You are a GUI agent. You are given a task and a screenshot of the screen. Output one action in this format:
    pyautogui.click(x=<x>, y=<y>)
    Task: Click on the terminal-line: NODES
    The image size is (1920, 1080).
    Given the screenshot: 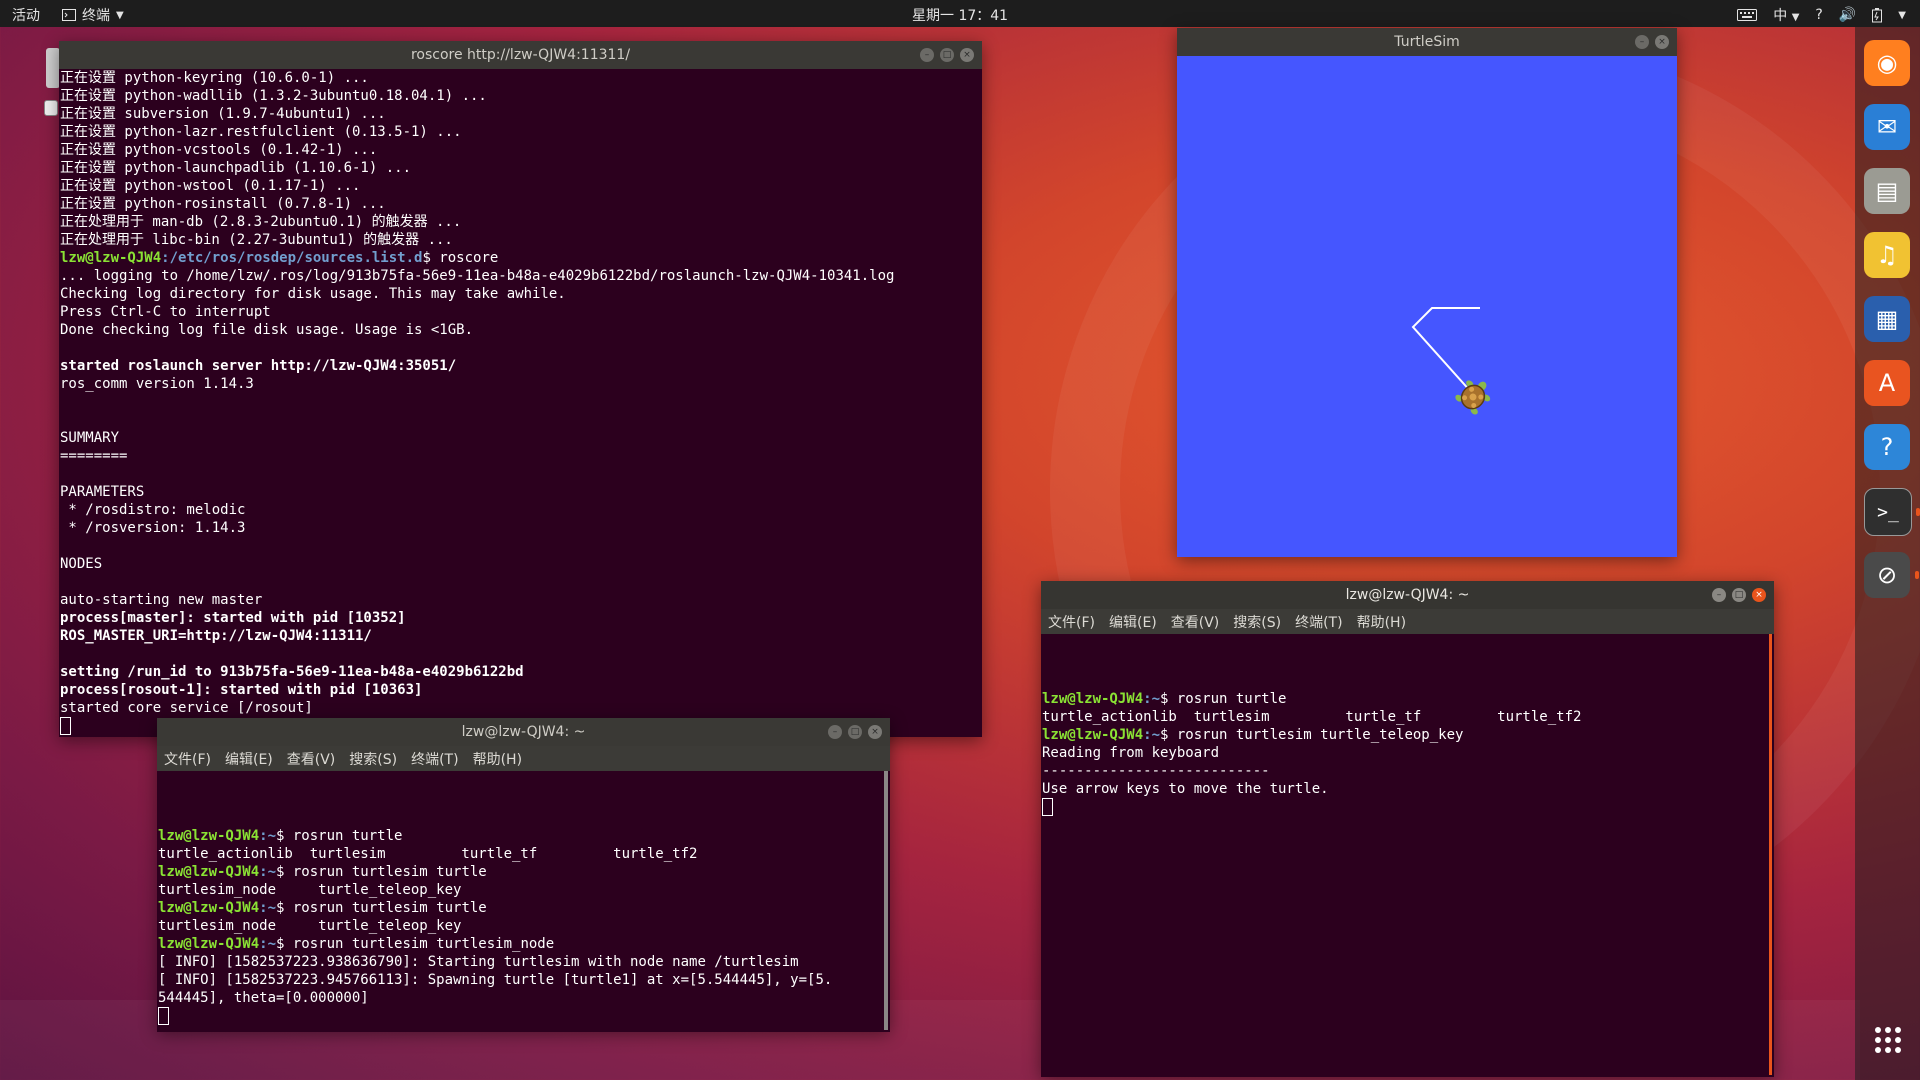 What is the action you would take?
    pyautogui.click(x=521, y=564)
    